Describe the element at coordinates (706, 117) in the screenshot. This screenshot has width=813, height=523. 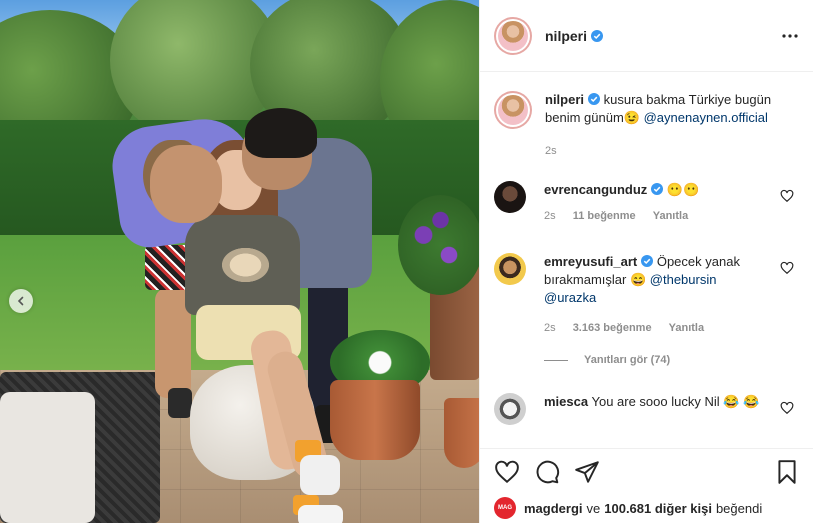
I see `caption-mention-link: @aynenaynen.official` at that location.